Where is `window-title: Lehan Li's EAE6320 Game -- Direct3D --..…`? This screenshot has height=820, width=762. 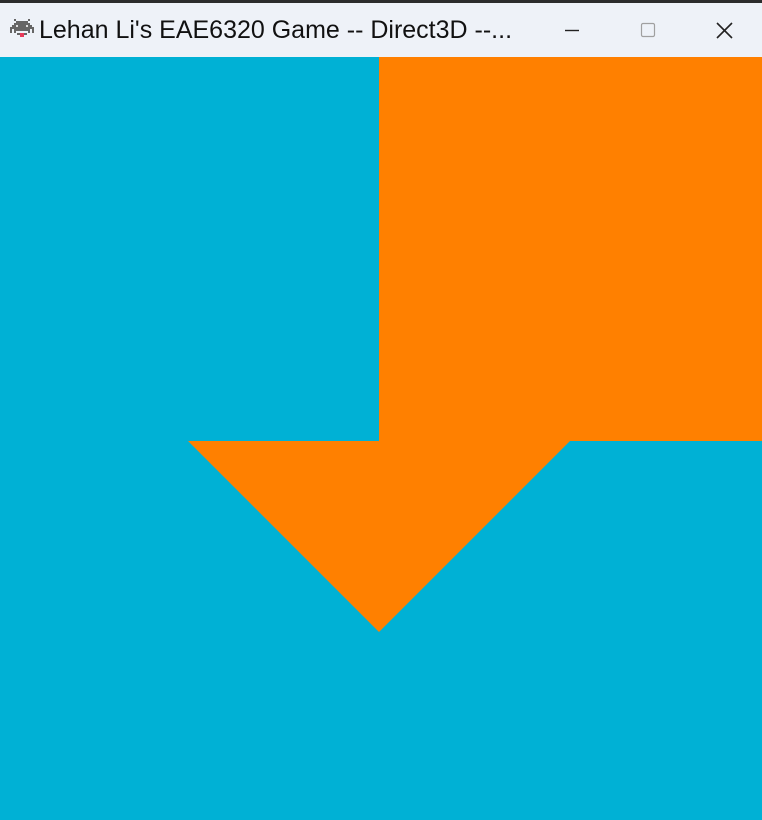 window-title: Lehan Li's EAE6320 Game -- Direct3D --..… is located at coordinates (276, 30).